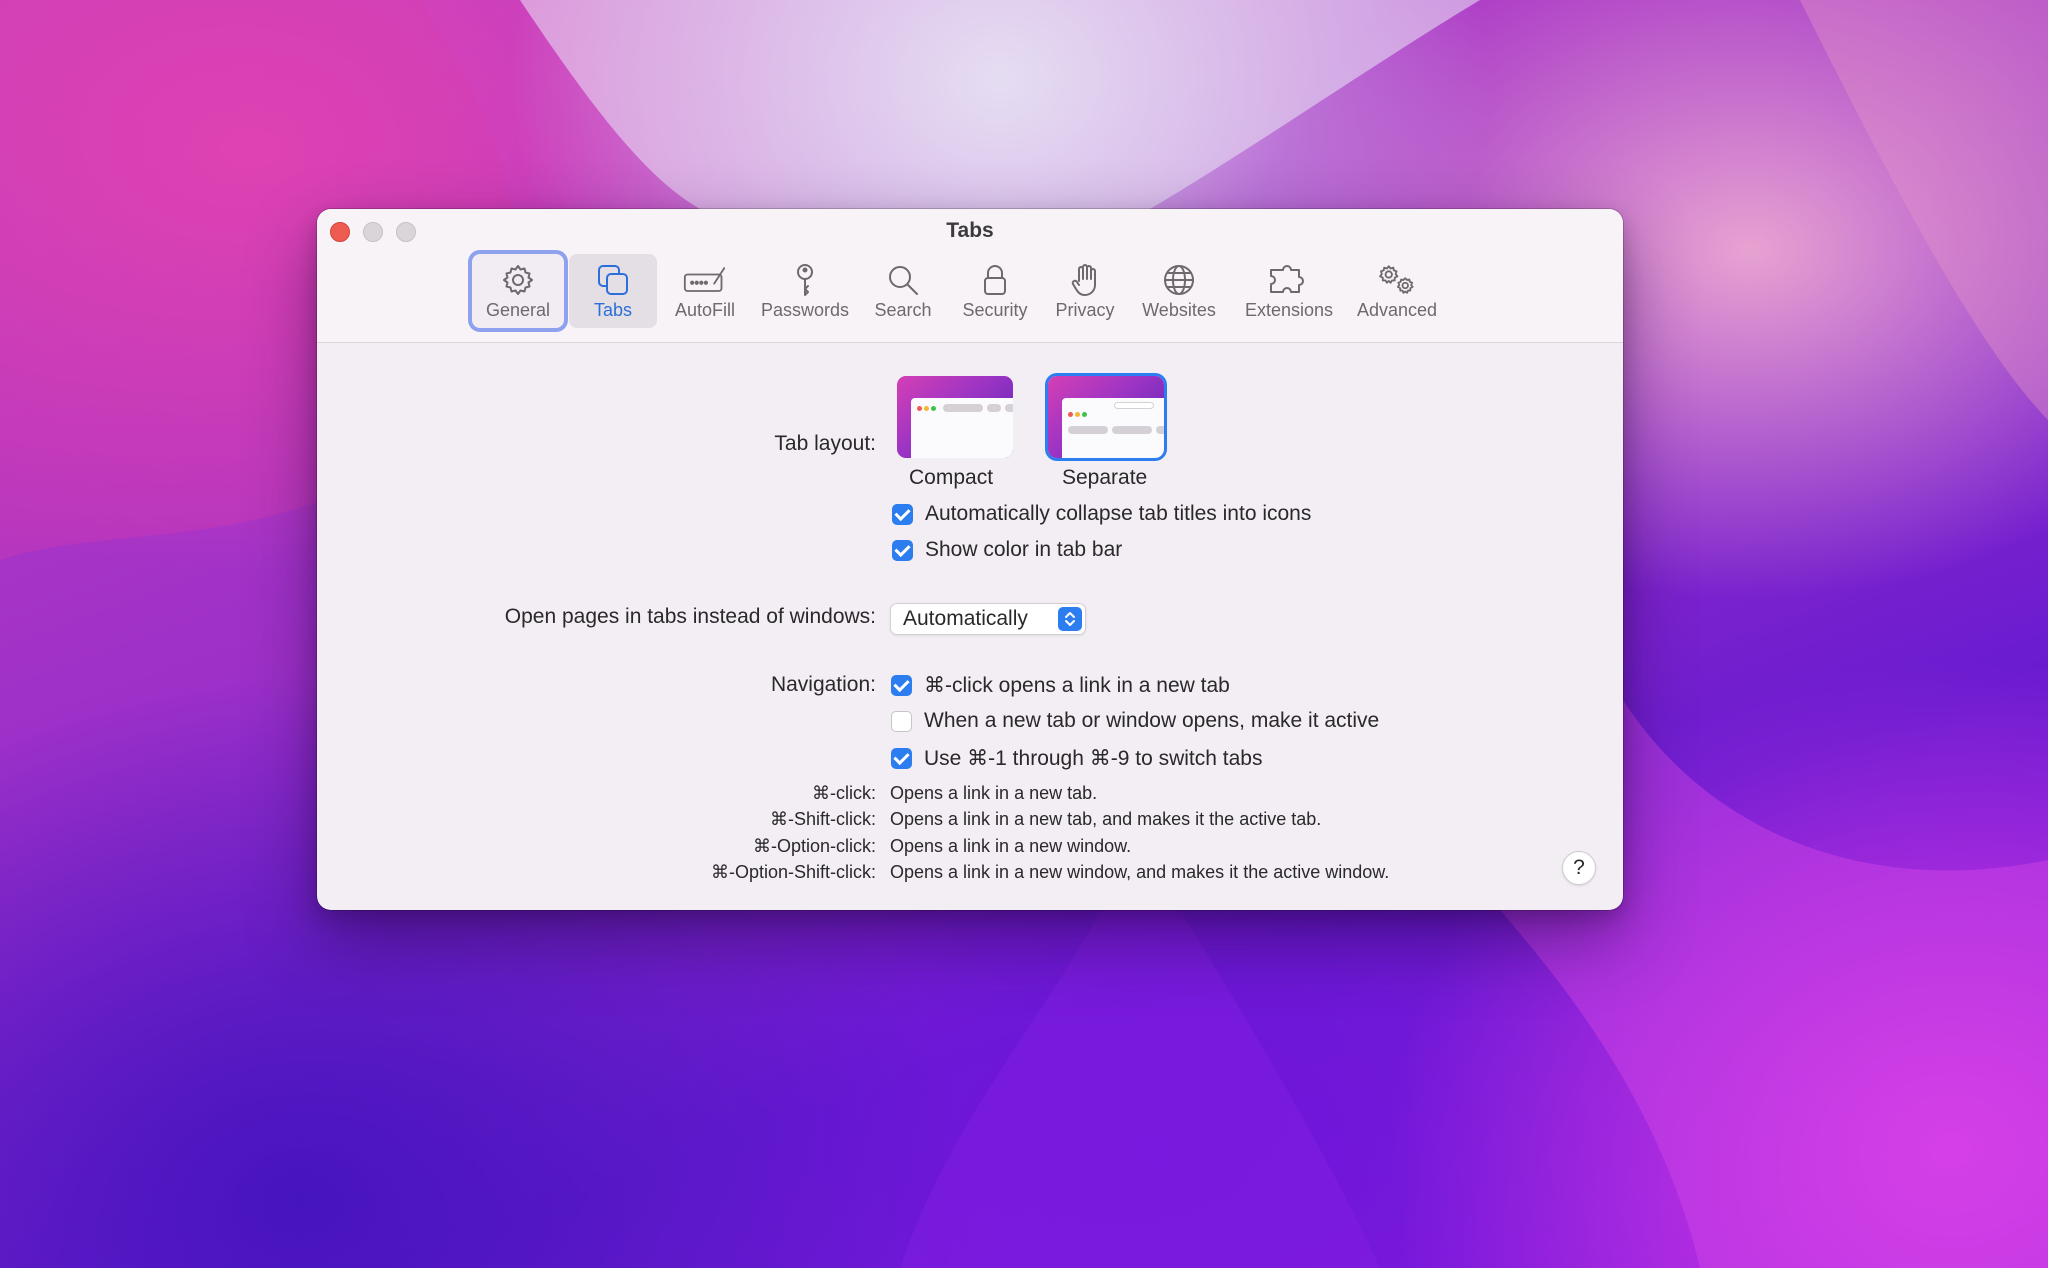 The image size is (2048, 1268). Describe the element at coordinates (1106, 417) in the screenshot. I see `separate-layout-thumbnail` at that location.